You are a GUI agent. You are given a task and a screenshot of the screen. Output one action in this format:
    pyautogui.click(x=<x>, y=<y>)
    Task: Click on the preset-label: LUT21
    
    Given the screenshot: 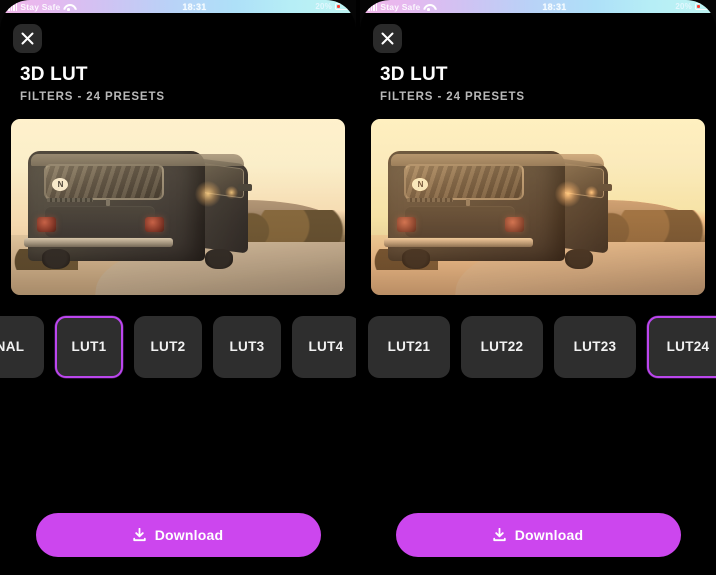 What is the action you would take?
    pyautogui.click(x=409, y=347)
    